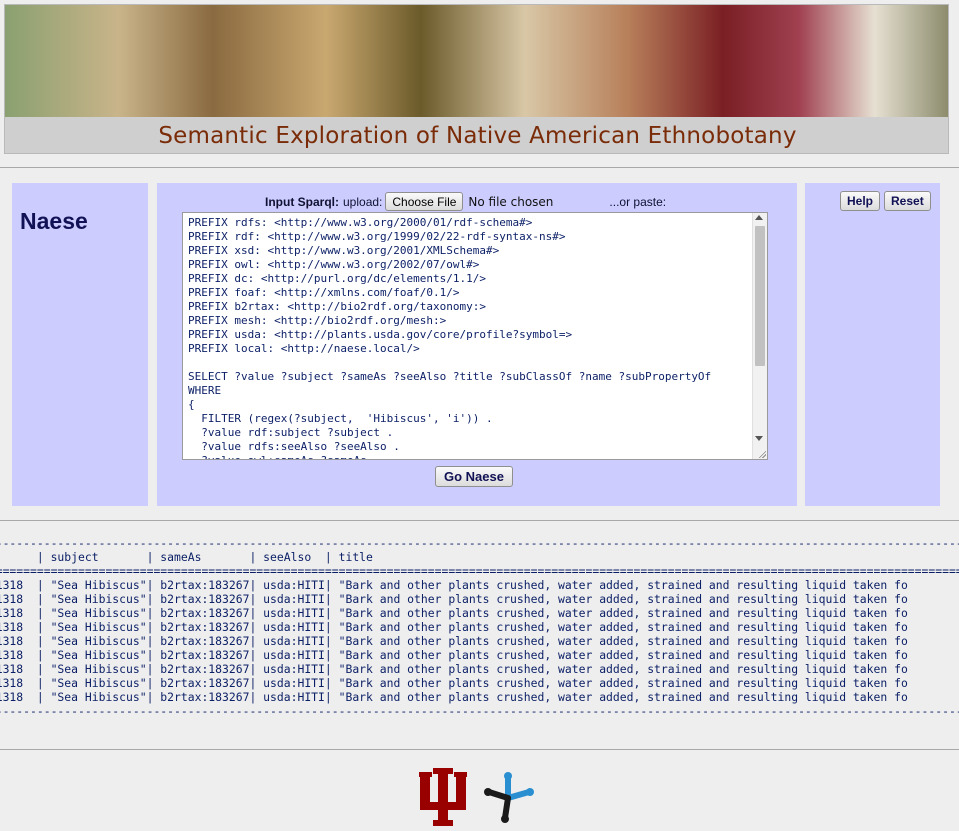 This screenshot has width=959, height=831. What do you see at coordinates (760, 296) in the screenshot?
I see `scroll-thumb` at bounding box center [760, 296].